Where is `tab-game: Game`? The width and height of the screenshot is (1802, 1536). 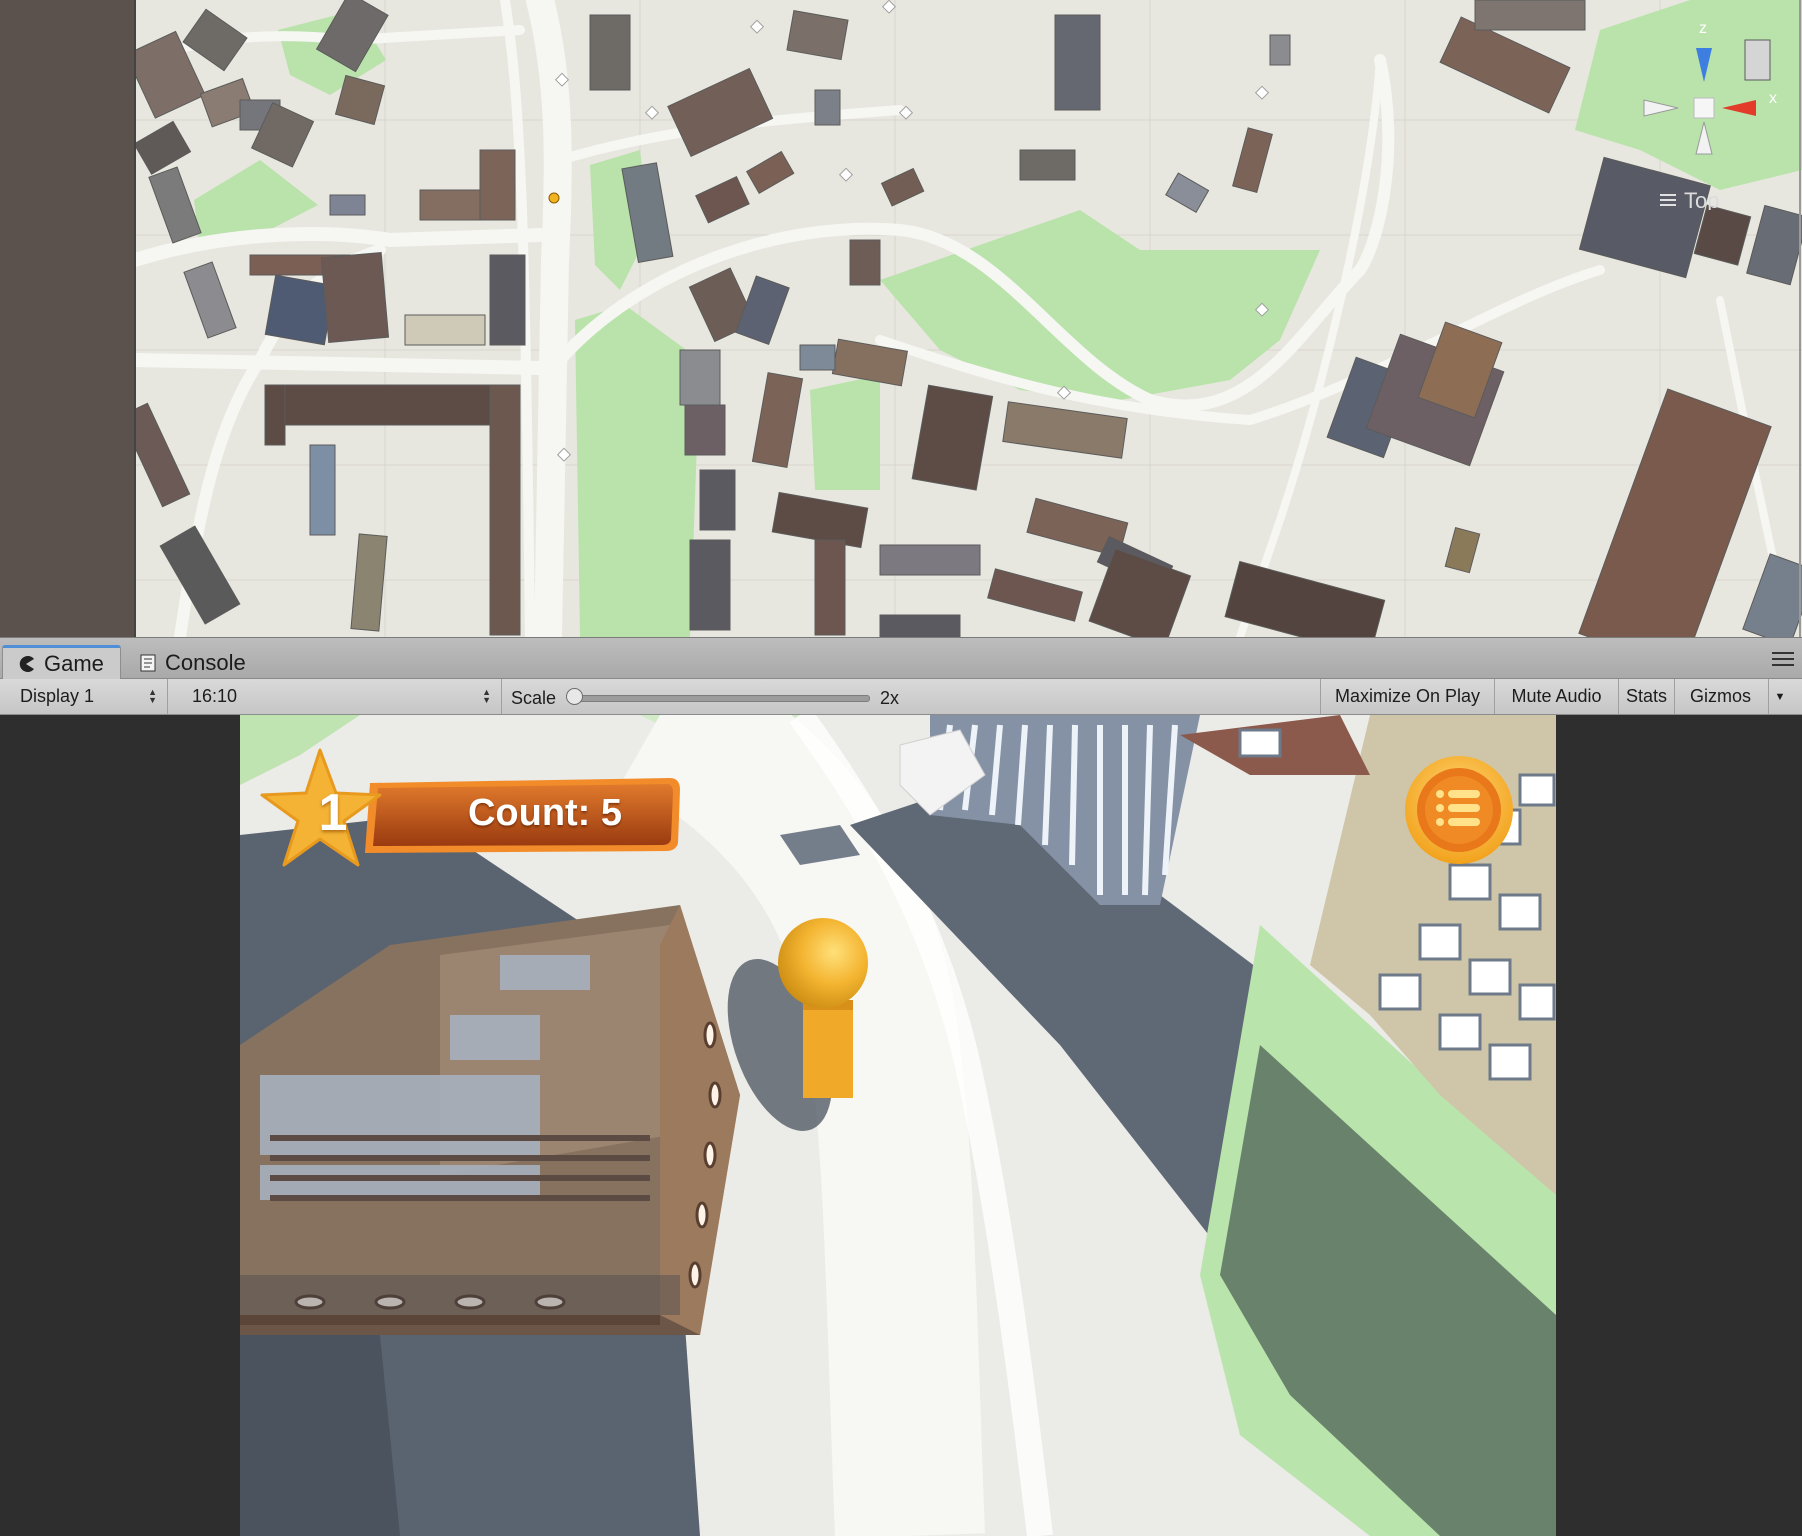
tab-game: Game is located at coordinates (61, 662).